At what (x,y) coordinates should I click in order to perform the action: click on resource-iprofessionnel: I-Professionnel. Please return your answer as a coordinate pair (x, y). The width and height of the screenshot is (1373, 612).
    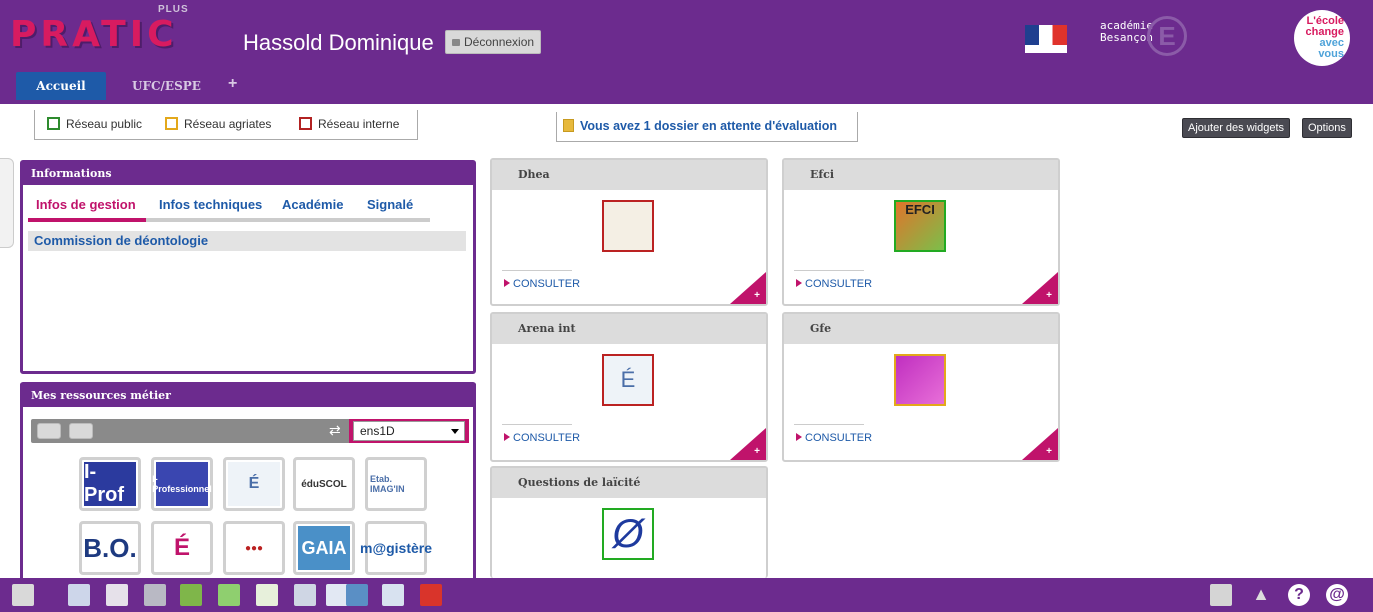
    Looking at the image, I should click on (182, 484).